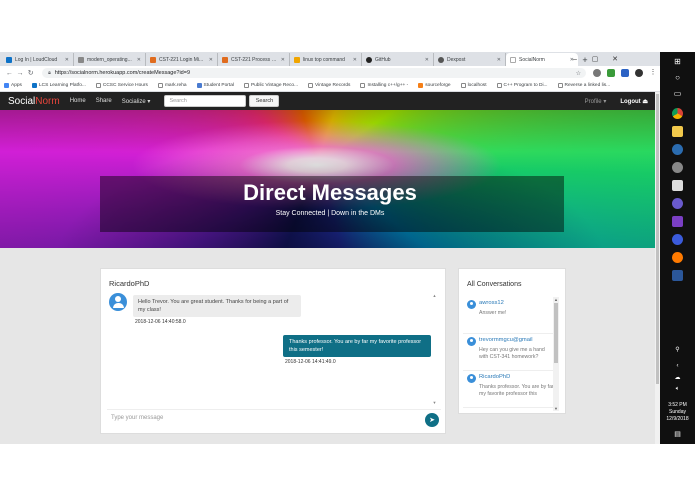  I want to click on profile-dropdown: Profile ▾, so click(596, 101).